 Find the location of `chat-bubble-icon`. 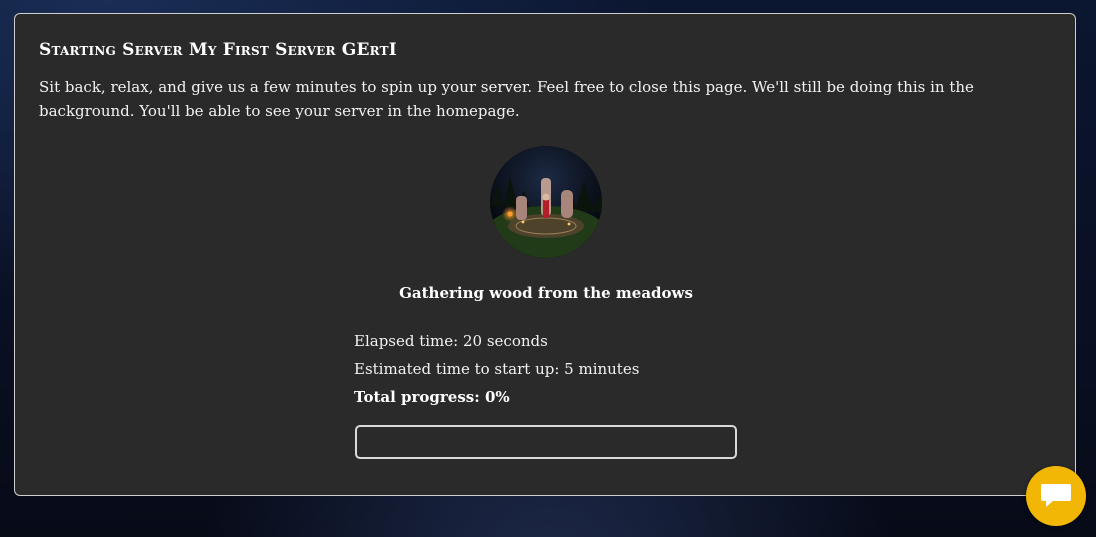

chat-bubble-icon is located at coordinates (1056, 495).